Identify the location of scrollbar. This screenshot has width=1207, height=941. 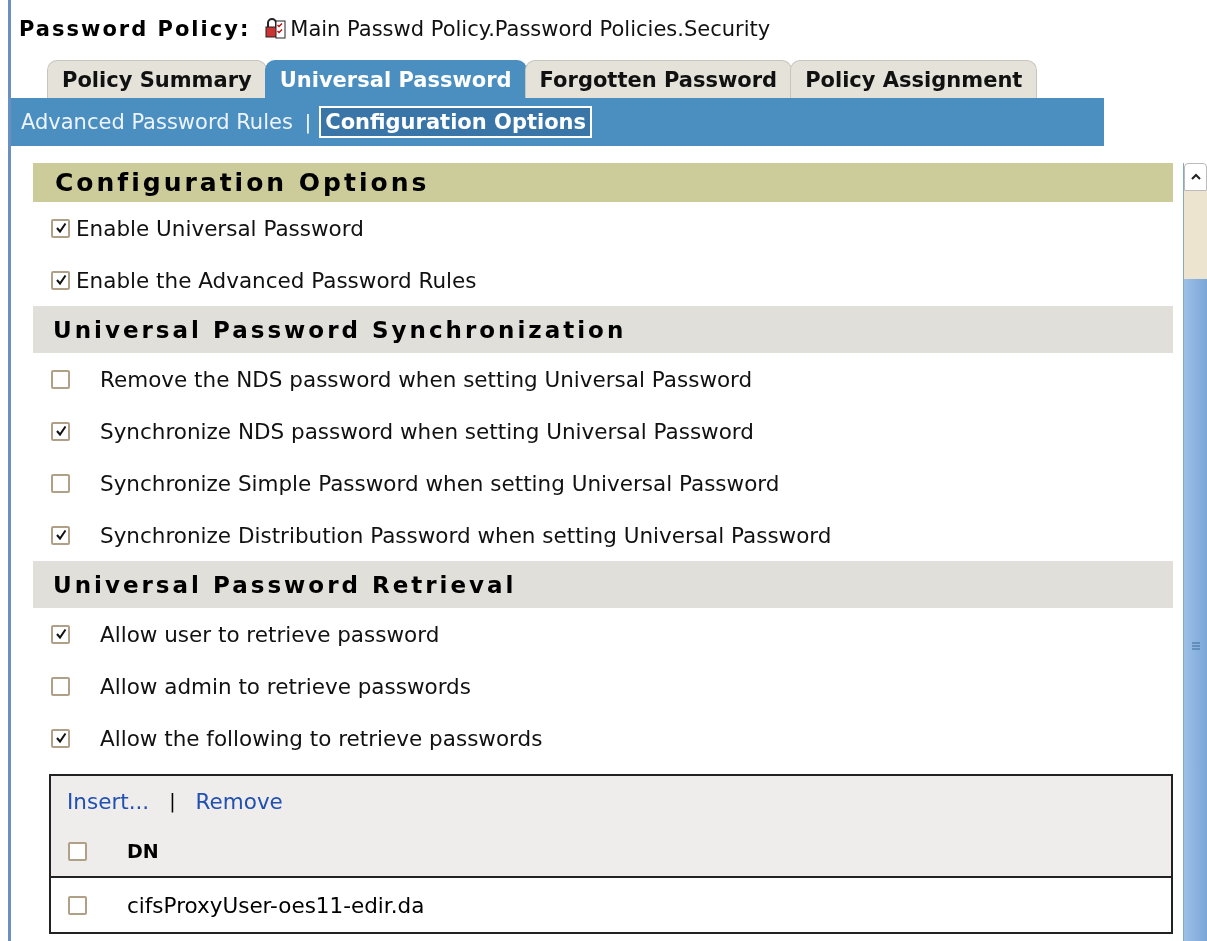
(1195, 552).